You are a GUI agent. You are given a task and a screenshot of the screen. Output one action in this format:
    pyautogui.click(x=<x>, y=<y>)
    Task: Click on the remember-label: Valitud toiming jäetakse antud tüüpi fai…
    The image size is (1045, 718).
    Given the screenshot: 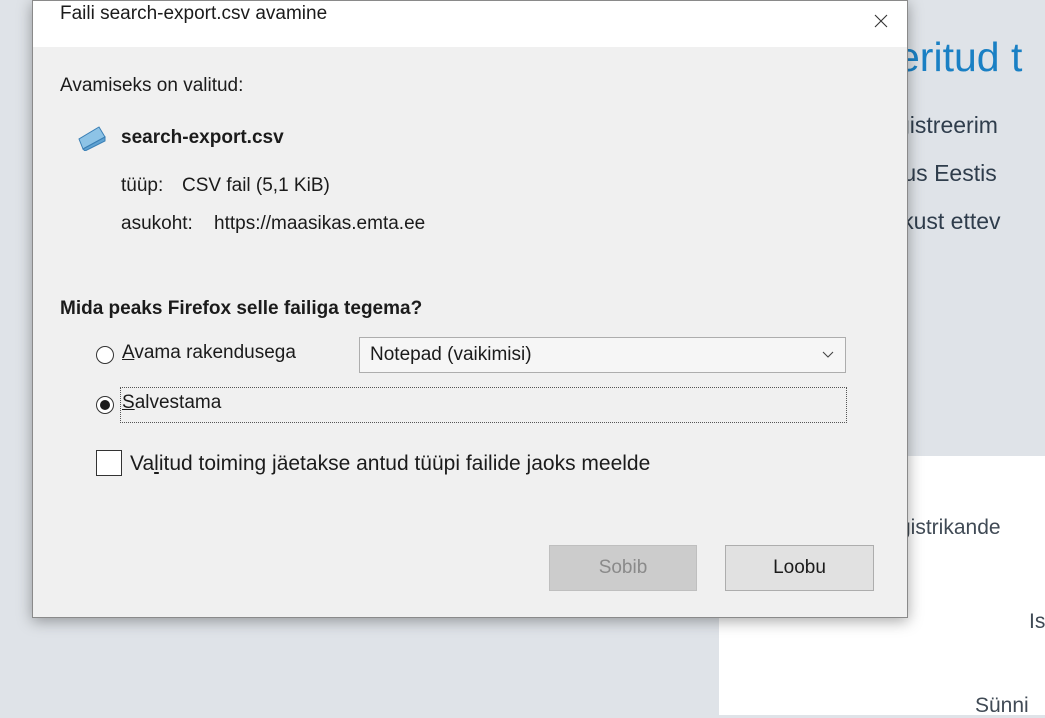 What is the action you would take?
    pyautogui.click(x=390, y=464)
    